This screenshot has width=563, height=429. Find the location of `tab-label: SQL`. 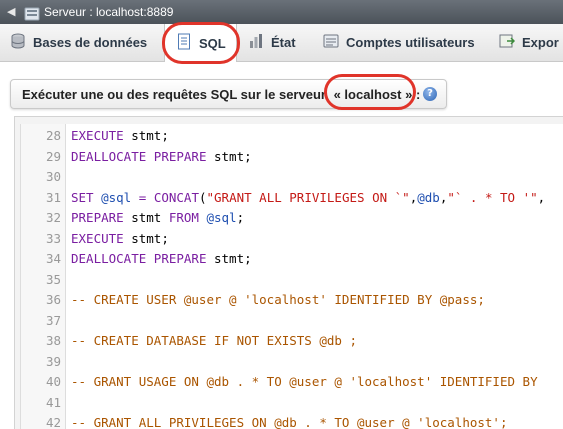

tab-label: SQL is located at coordinates (212, 43).